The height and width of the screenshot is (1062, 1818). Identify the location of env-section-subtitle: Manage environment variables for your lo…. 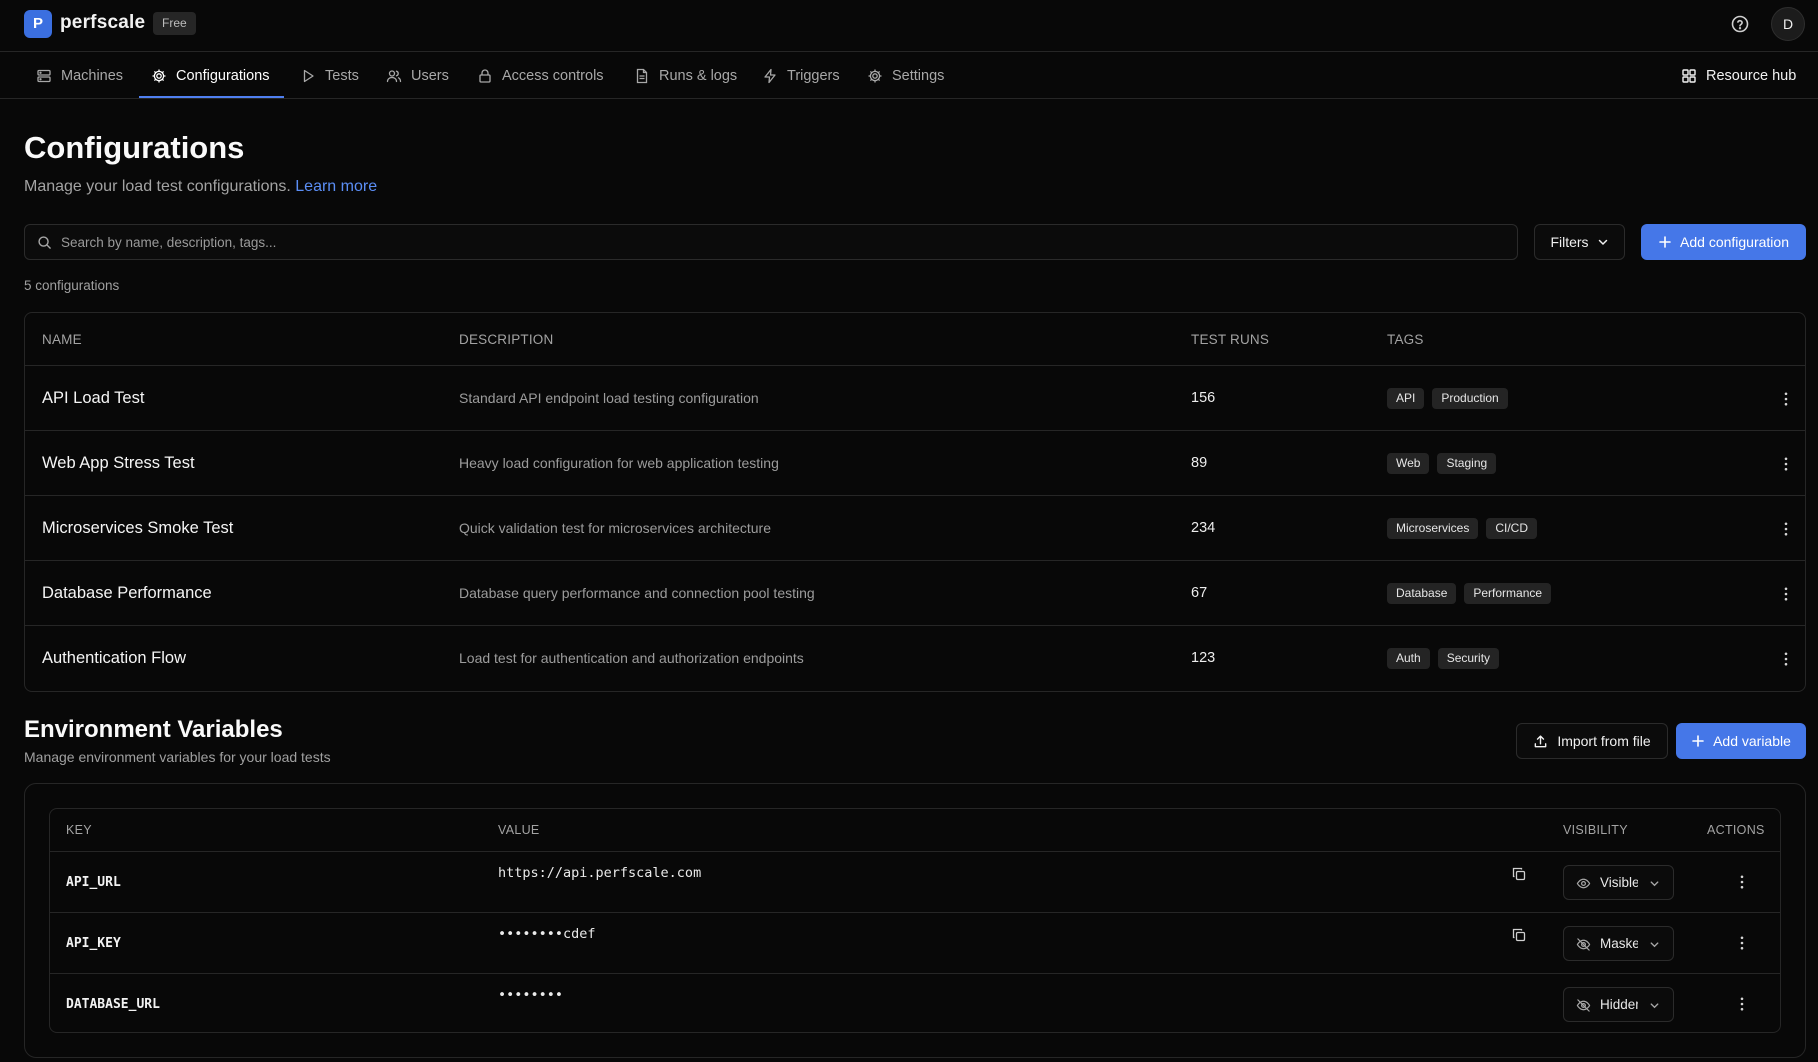
(177, 757).